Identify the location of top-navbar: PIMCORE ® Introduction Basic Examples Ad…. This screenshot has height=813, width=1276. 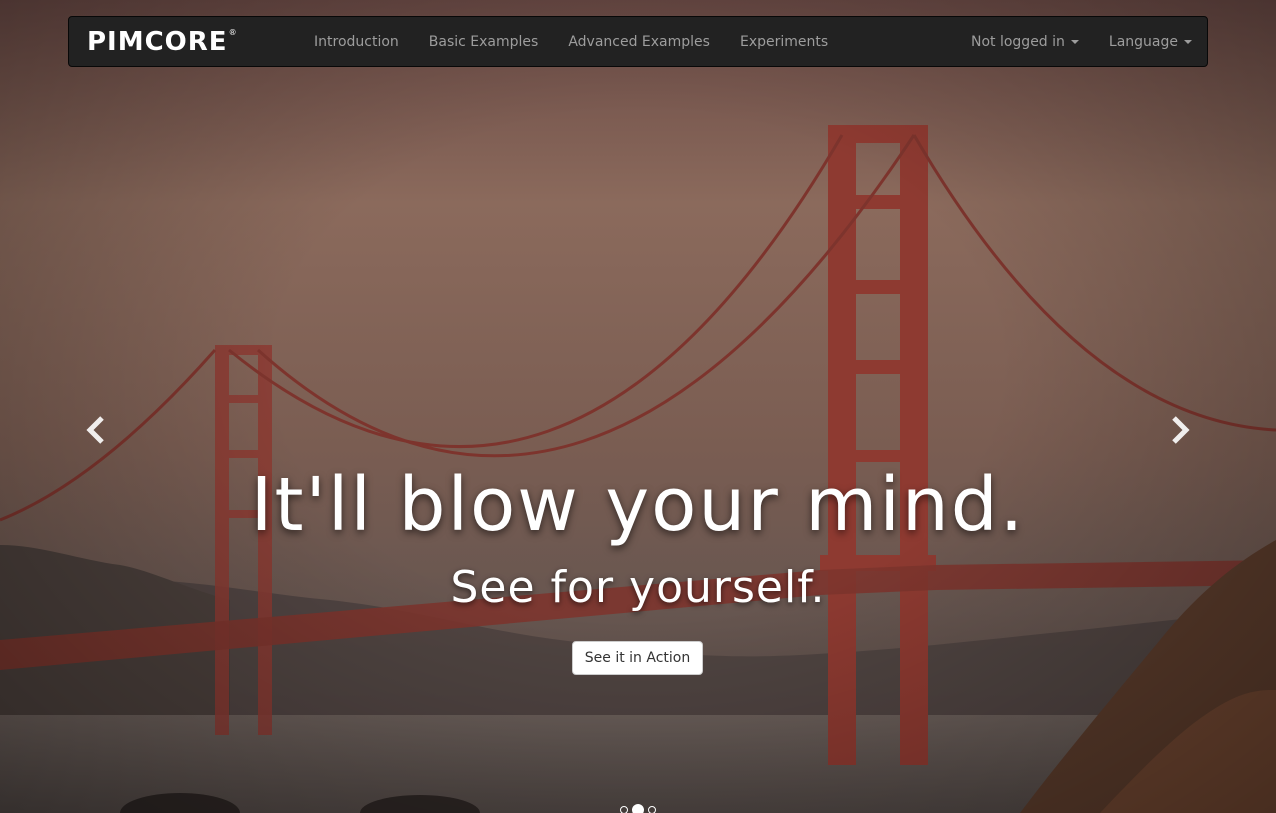
(638, 41).